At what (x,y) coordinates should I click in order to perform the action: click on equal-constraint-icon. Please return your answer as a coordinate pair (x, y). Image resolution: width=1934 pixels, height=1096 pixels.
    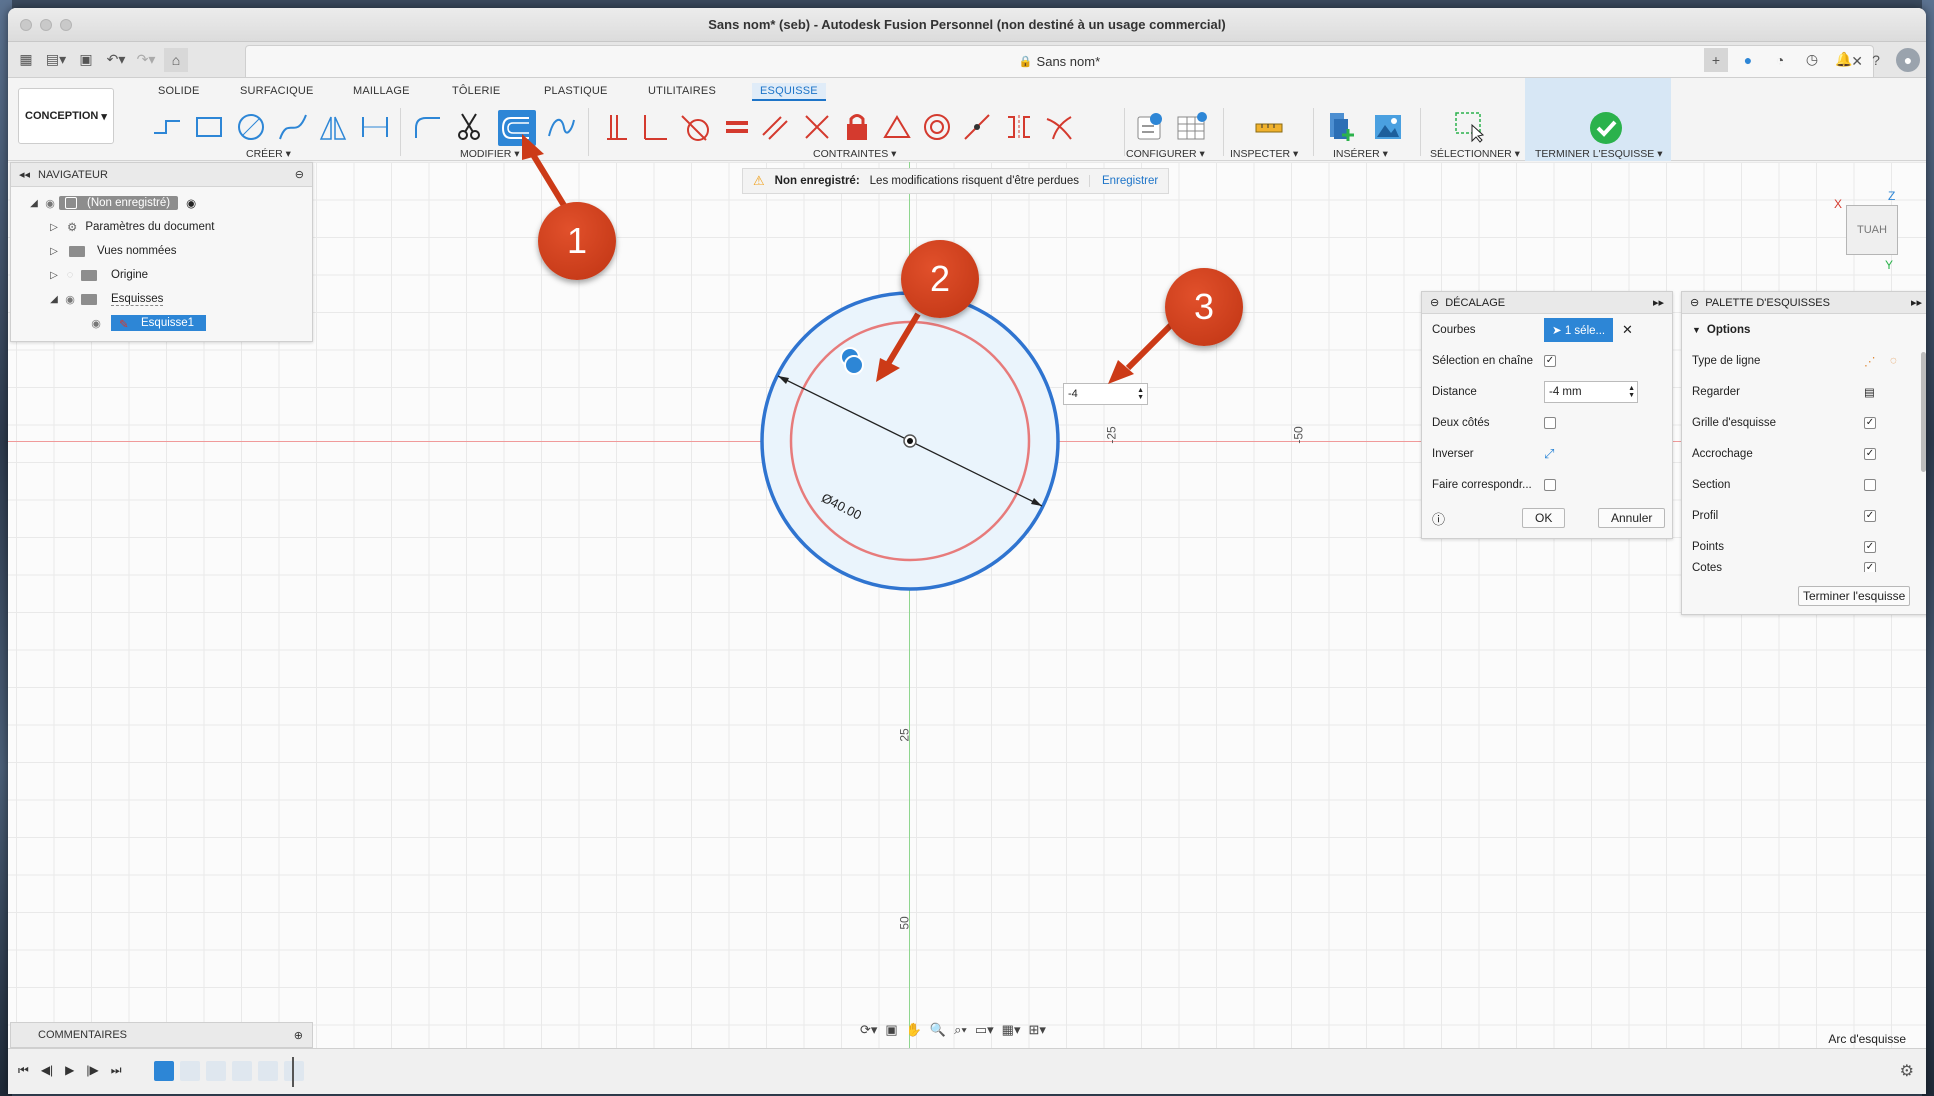
    Looking at the image, I should click on (737, 127).